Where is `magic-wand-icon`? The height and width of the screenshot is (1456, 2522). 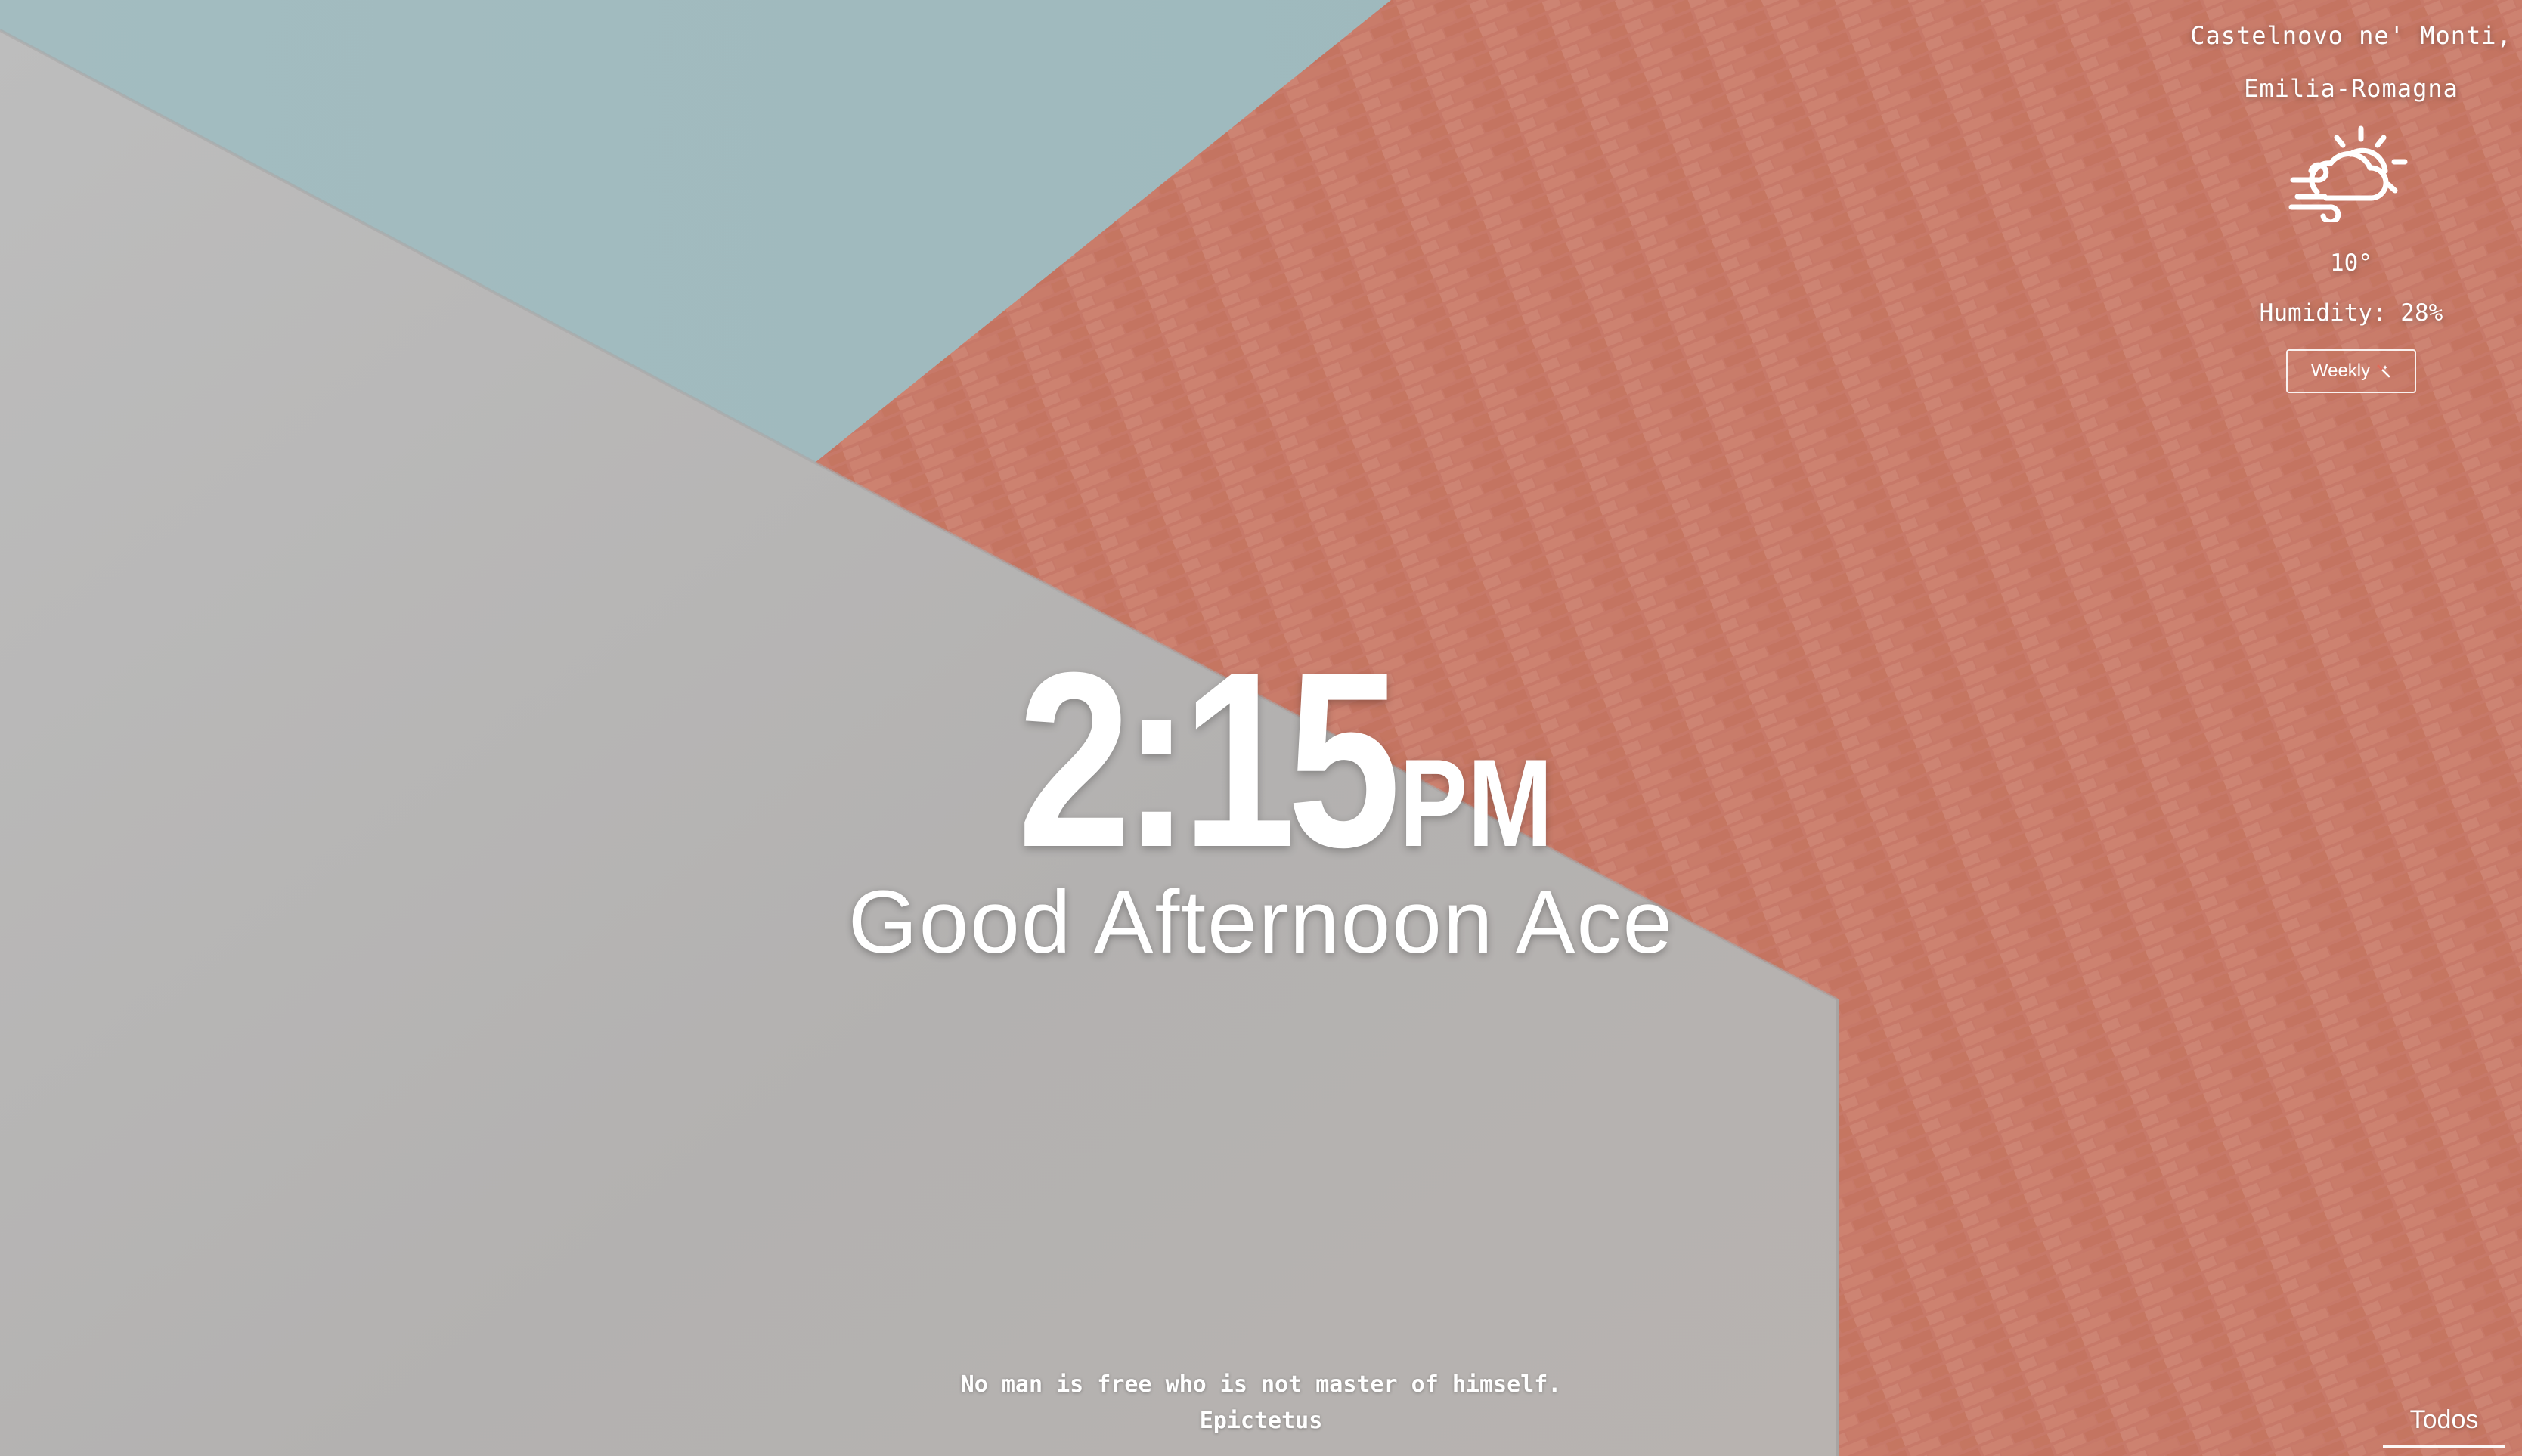 magic-wand-icon is located at coordinates (2383, 371).